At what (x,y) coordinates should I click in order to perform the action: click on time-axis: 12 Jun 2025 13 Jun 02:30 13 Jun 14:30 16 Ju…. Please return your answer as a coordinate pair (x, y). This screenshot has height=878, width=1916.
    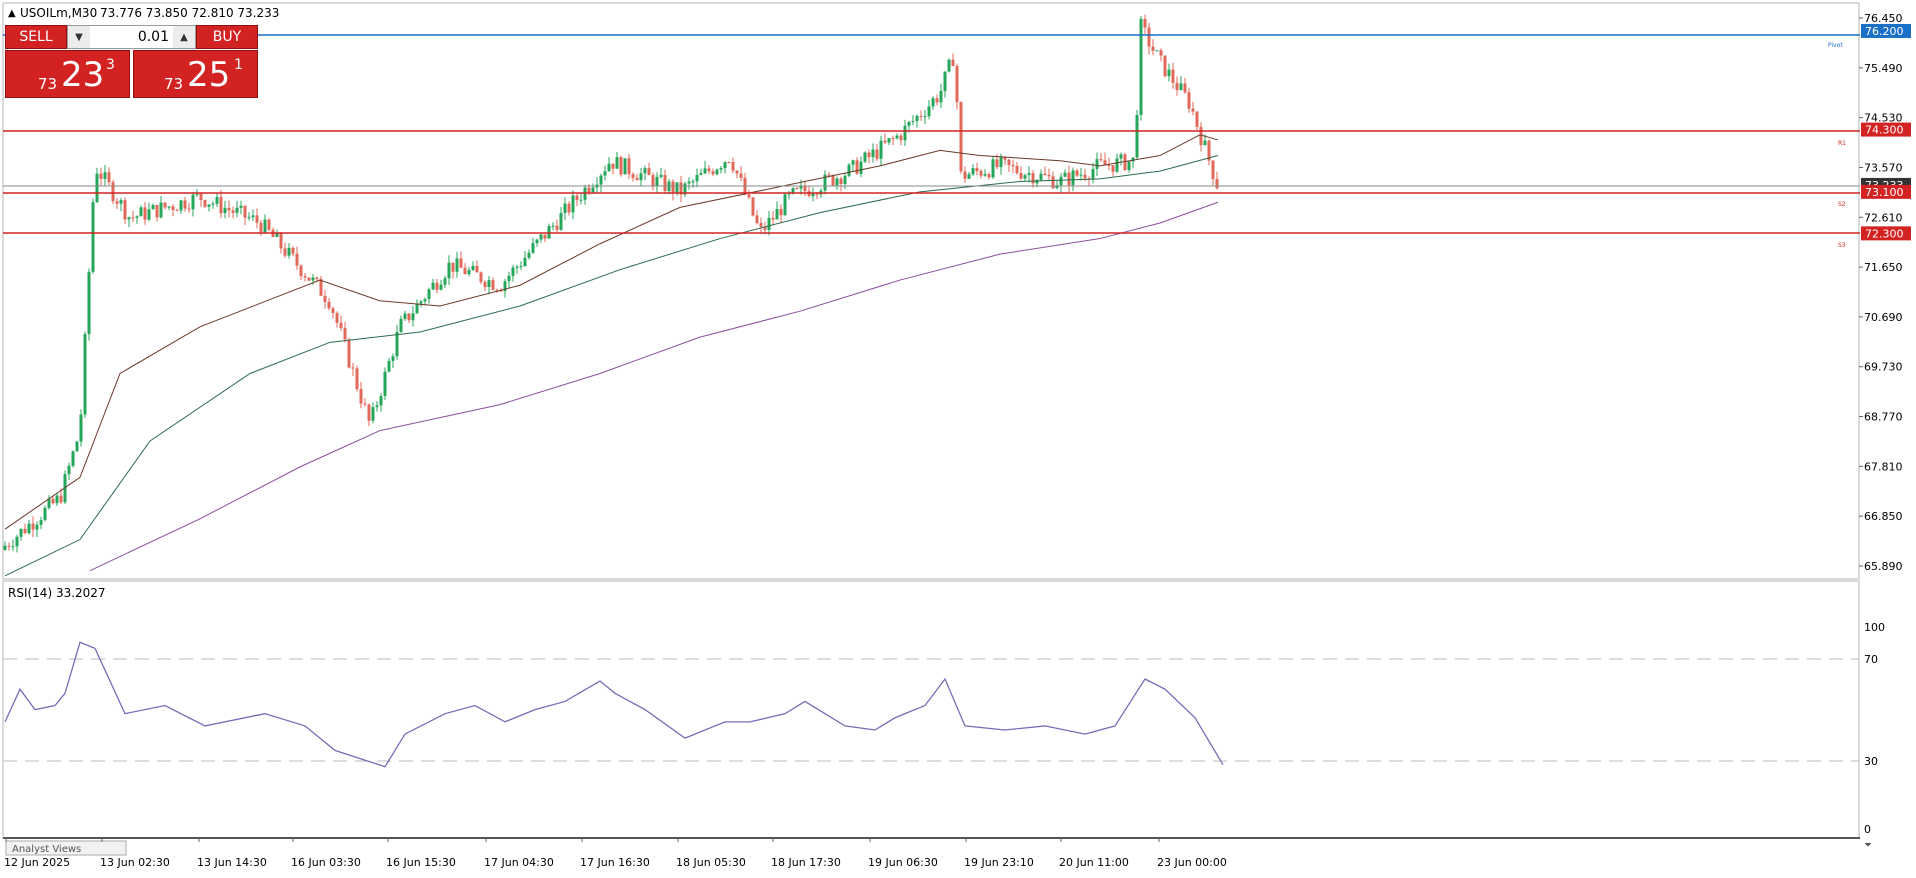
    Looking at the image, I should click on (615, 853).